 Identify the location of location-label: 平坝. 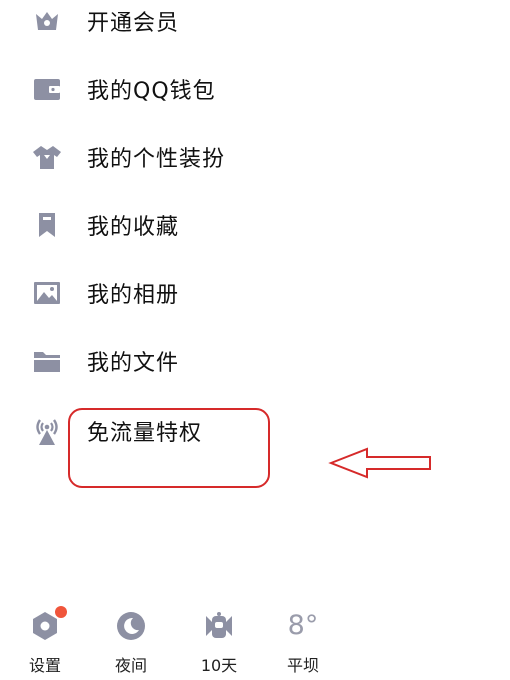
(302, 665).